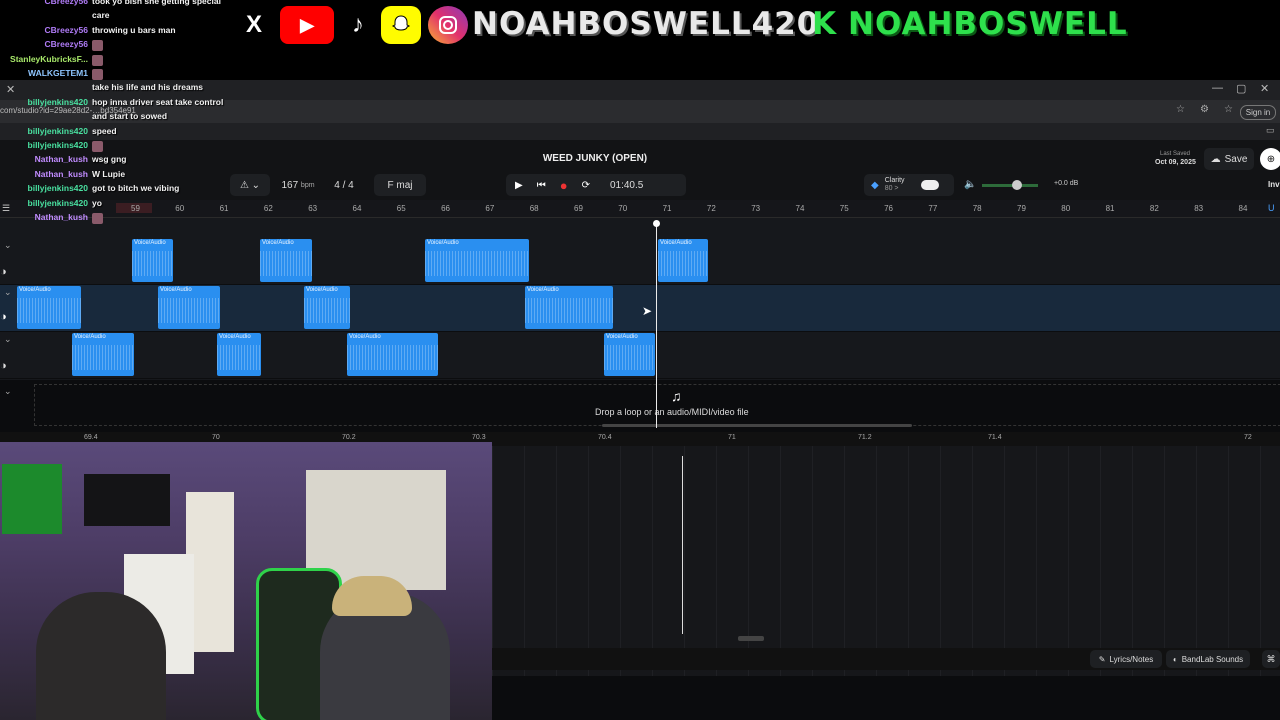 This screenshot has height=720, width=1280. What do you see at coordinates (564, 185) in the screenshot?
I see `record-icon: ●` at bounding box center [564, 185].